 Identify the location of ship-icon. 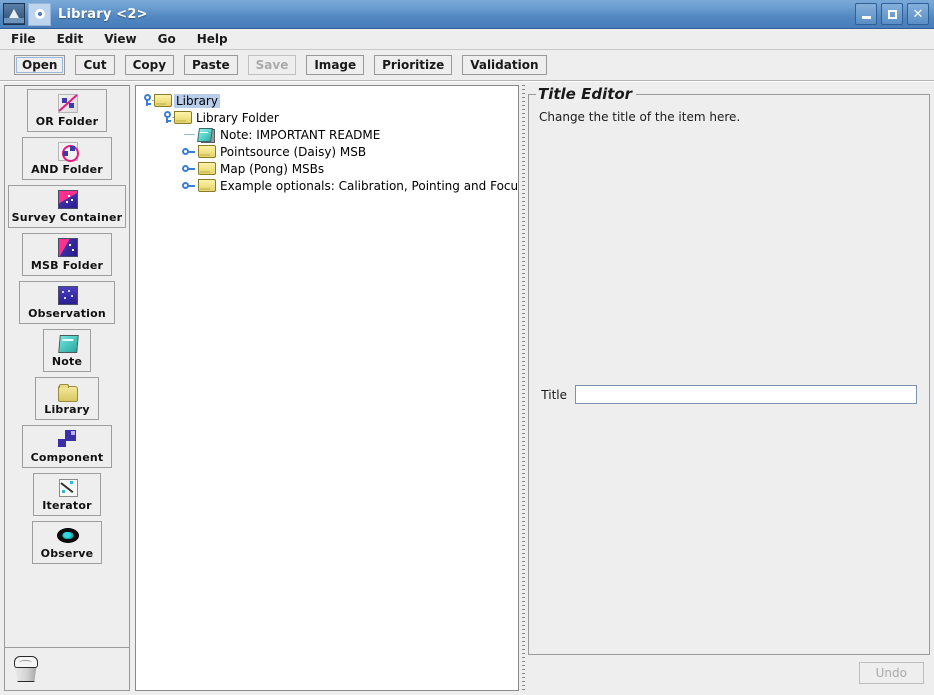
(14, 14).